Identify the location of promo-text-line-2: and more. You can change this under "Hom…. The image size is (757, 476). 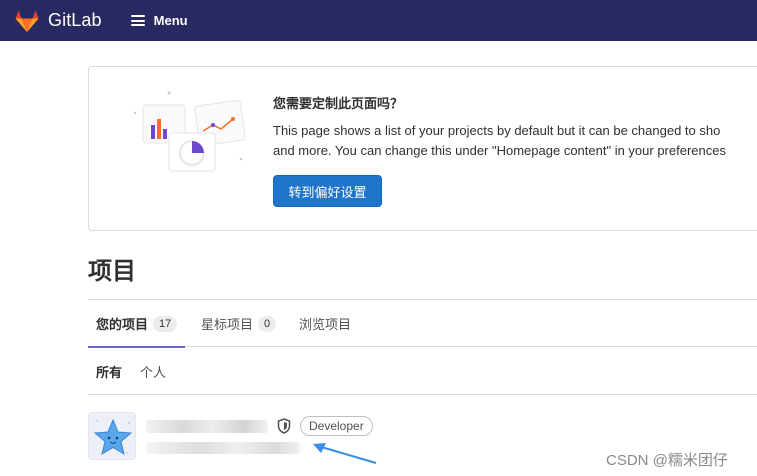
(499, 150).